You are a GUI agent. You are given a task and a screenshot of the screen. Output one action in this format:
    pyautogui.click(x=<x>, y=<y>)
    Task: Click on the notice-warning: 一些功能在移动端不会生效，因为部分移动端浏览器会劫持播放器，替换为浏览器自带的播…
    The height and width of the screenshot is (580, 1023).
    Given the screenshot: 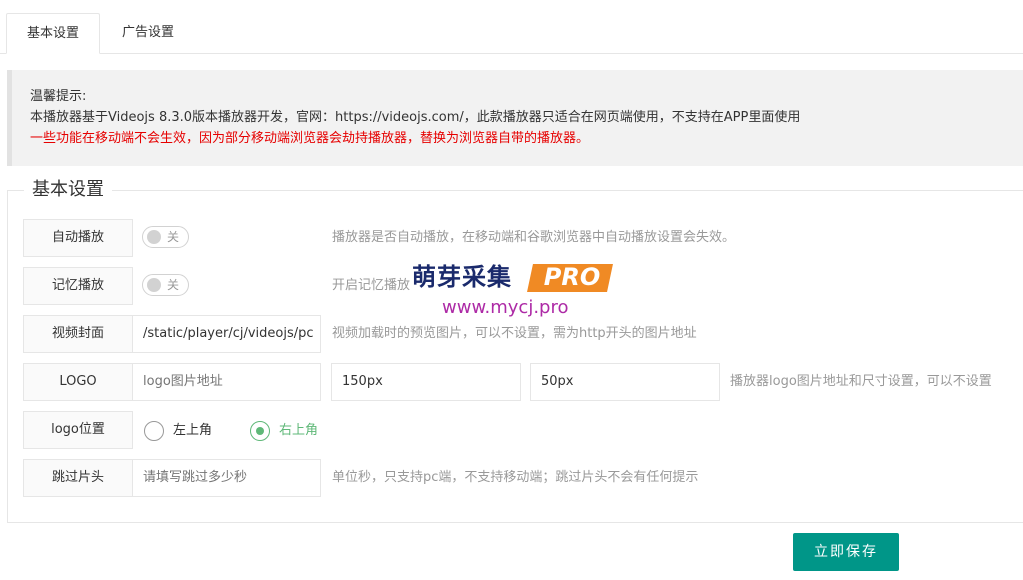 What is the action you would take?
    pyautogui.click(x=310, y=138)
    